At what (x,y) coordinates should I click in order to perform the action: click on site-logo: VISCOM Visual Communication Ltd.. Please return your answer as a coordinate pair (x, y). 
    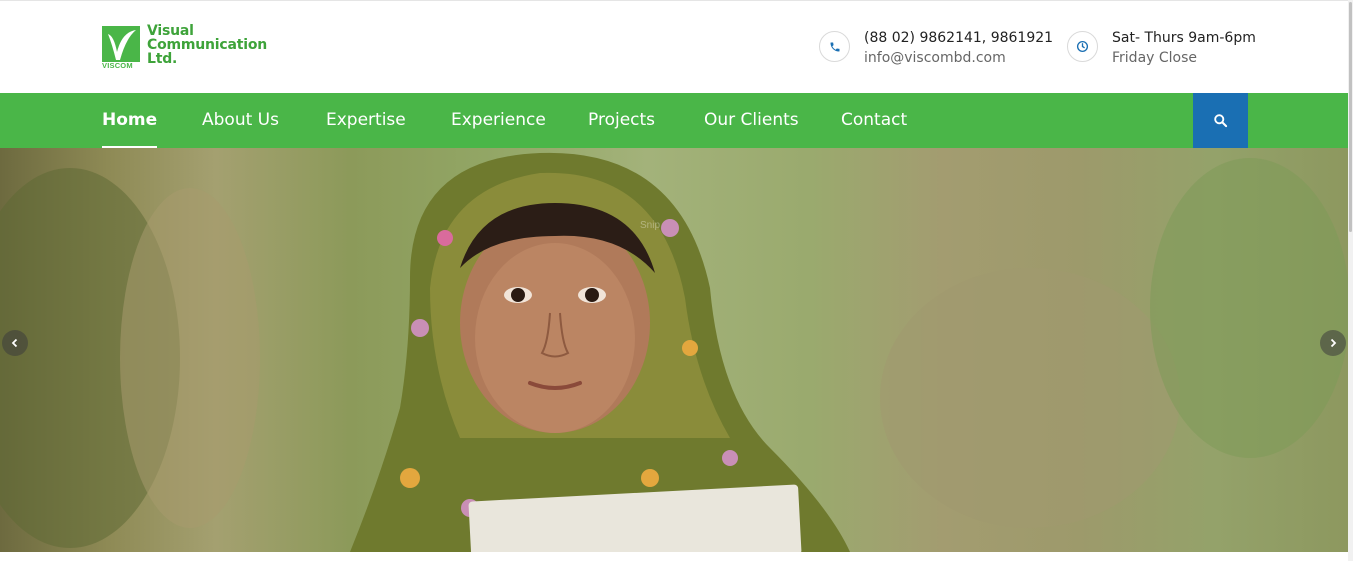
    Looking at the image, I should click on (187, 48).